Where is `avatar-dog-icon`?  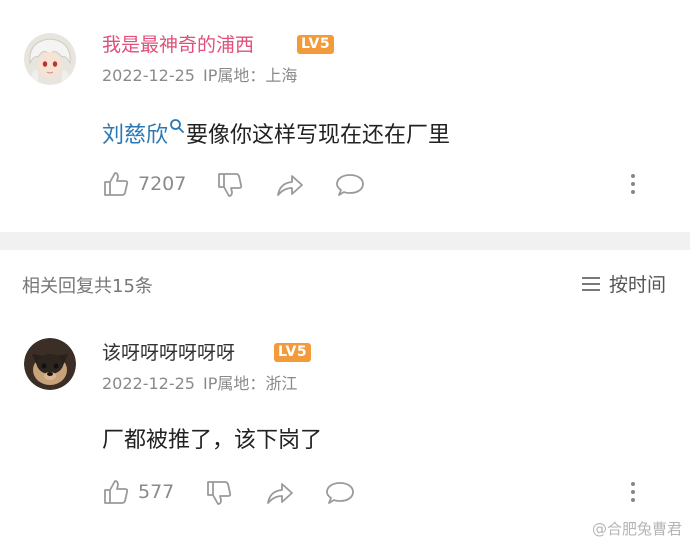
avatar-dog-icon is located at coordinates (50, 364).